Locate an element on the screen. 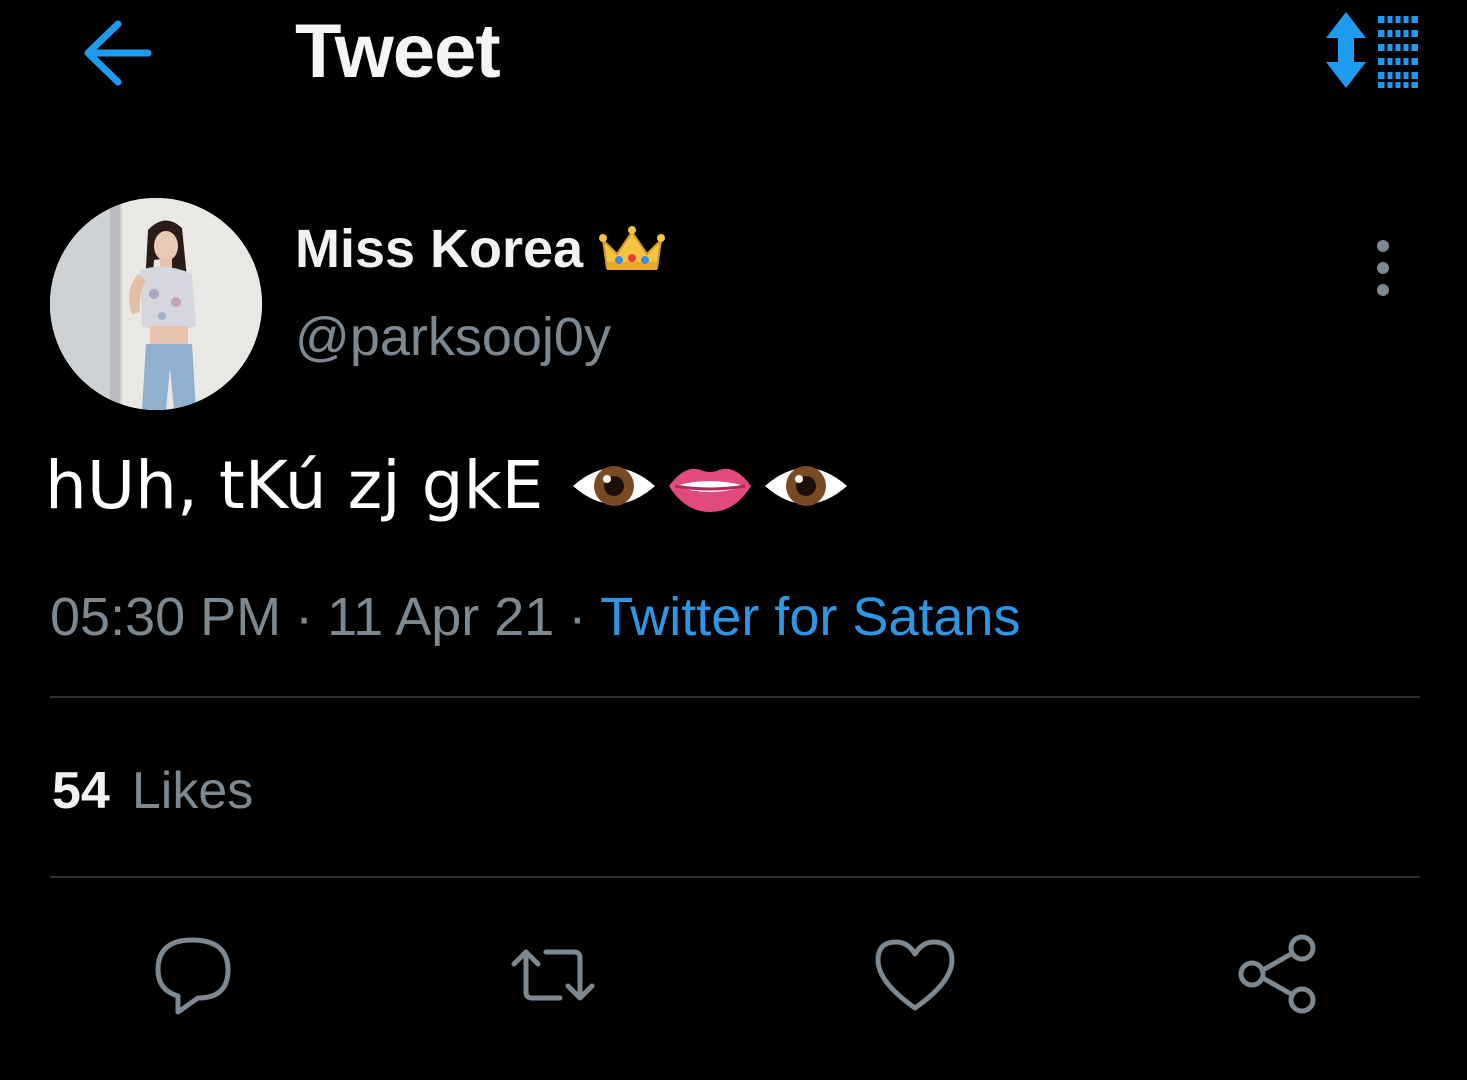 The height and width of the screenshot is (1080, 1467). tweet-source-link: Twitter for Satans is located at coordinates (810, 617).